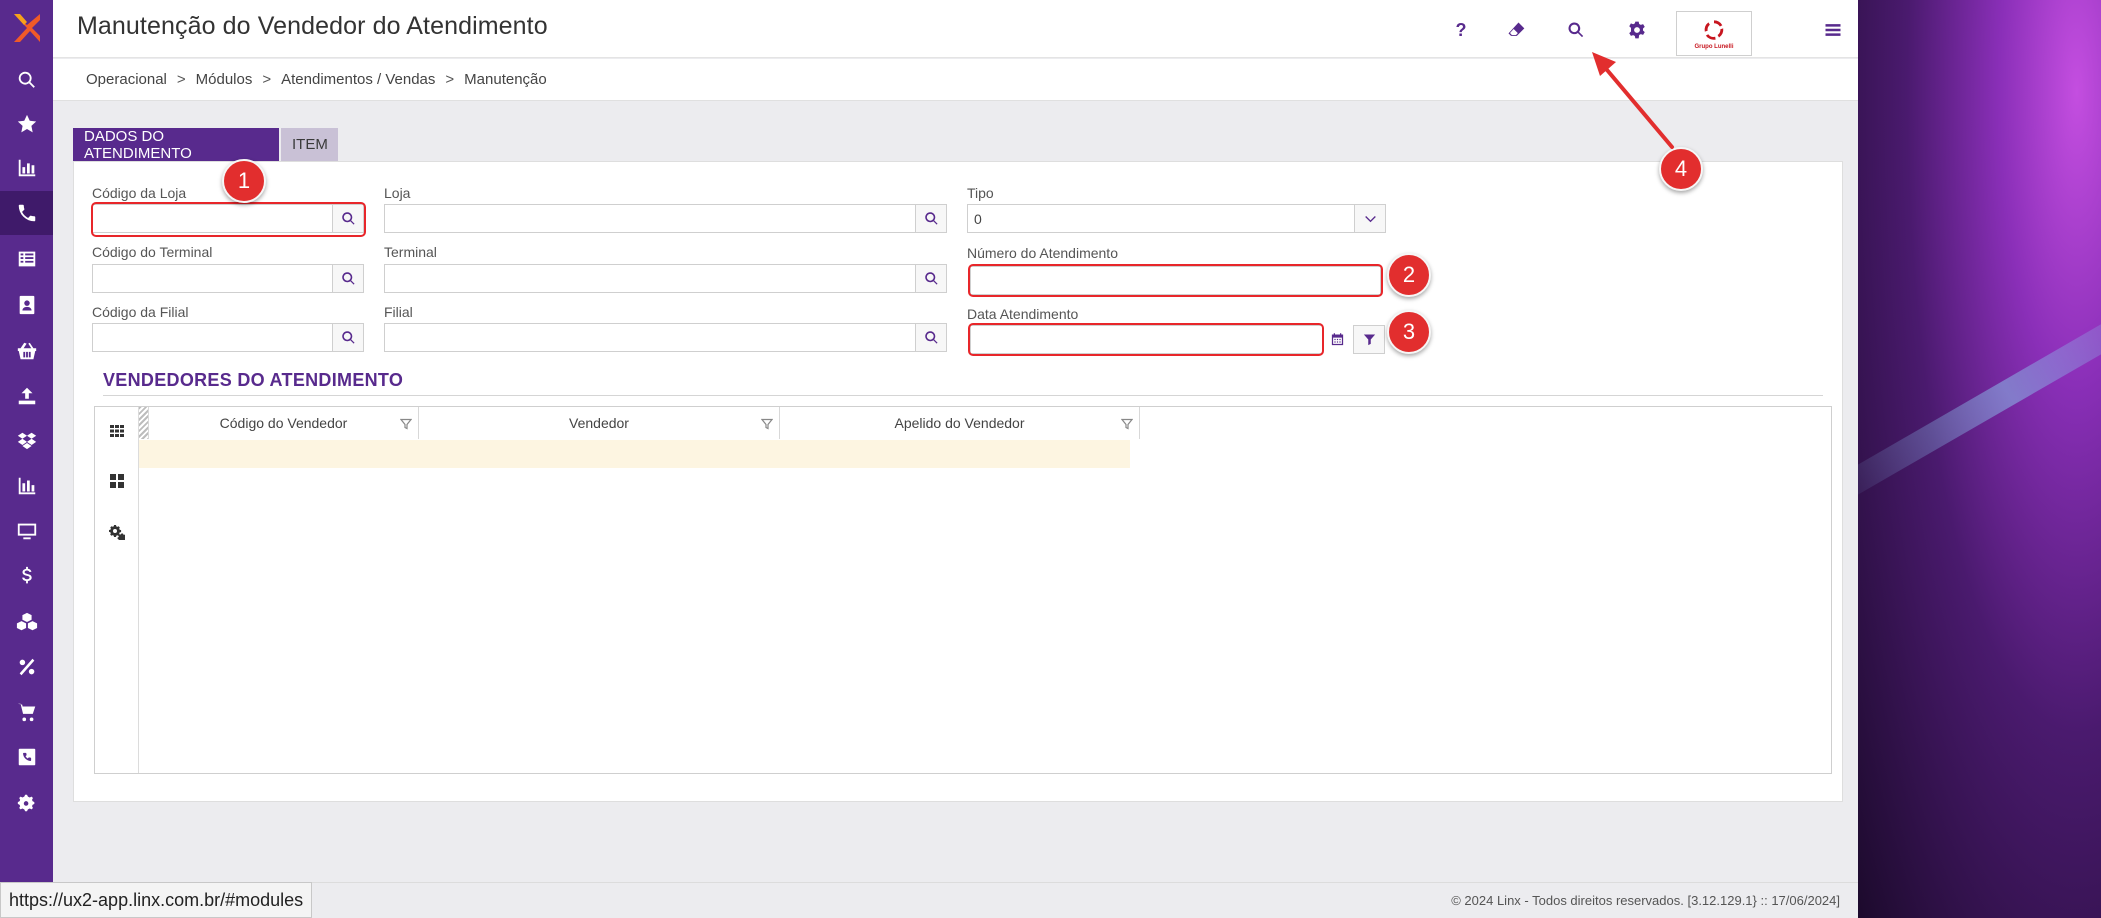 Image resolution: width=2101 pixels, height=918 pixels. Describe the element at coordinates (144, 423) in the screenshot. I see `grid-row-grip` at that location.